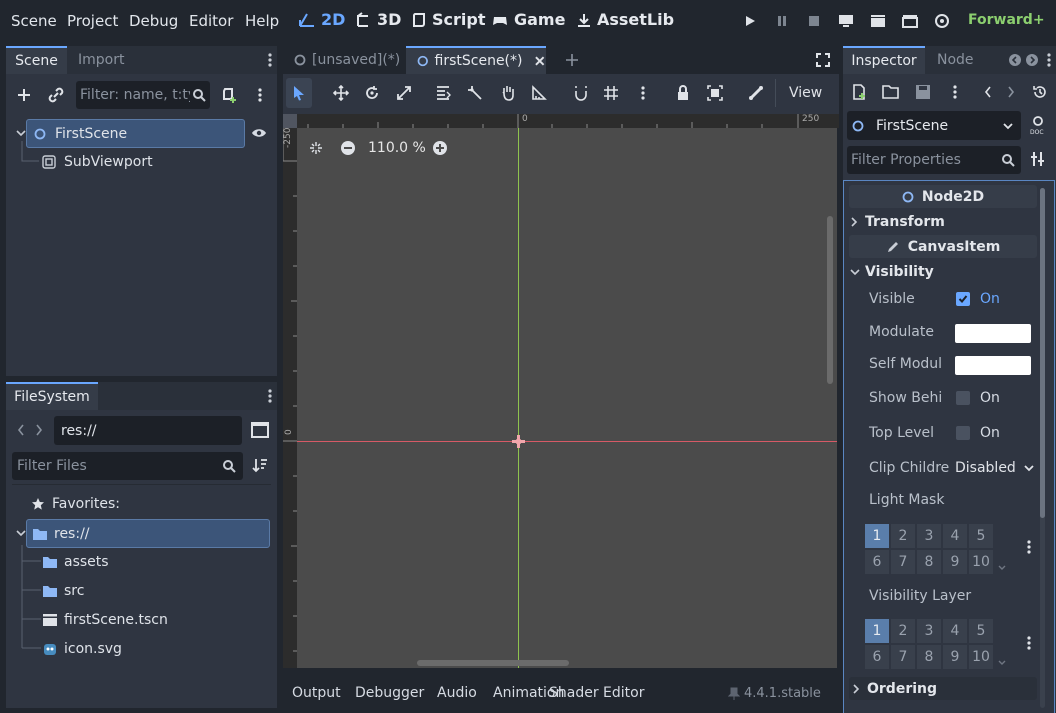 The image size is (1056, 713). Describe the element at coordinates (910, 21) in the screenshot. I see `run-specific-scene-button` at that location.